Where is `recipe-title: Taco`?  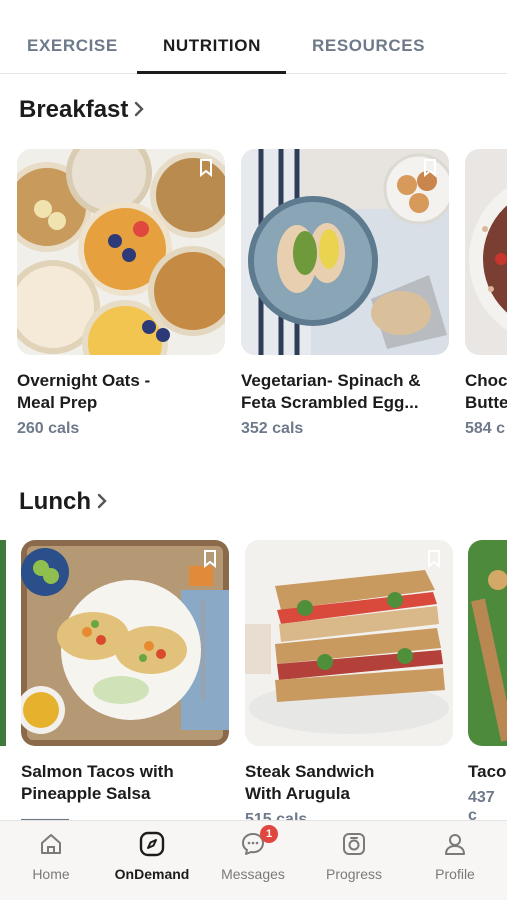
recipe-title: Taco is located at coordinates (487, 771).